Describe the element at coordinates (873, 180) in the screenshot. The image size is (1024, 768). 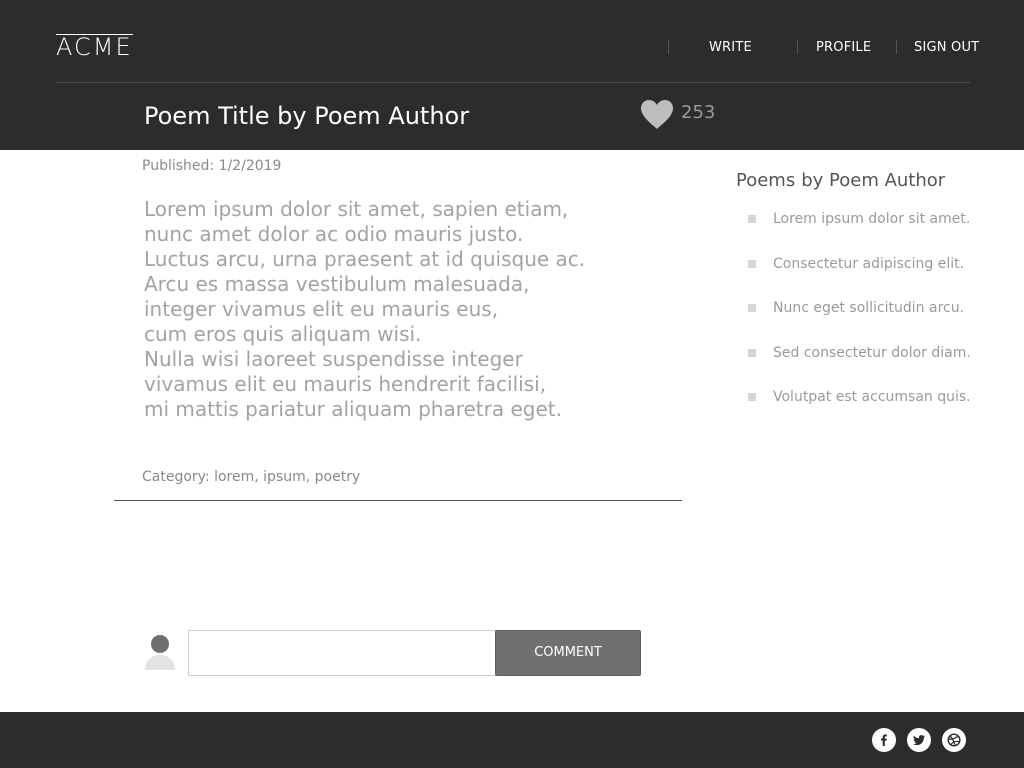
I see `sidebar-title-author: by Poem Author` at that location.